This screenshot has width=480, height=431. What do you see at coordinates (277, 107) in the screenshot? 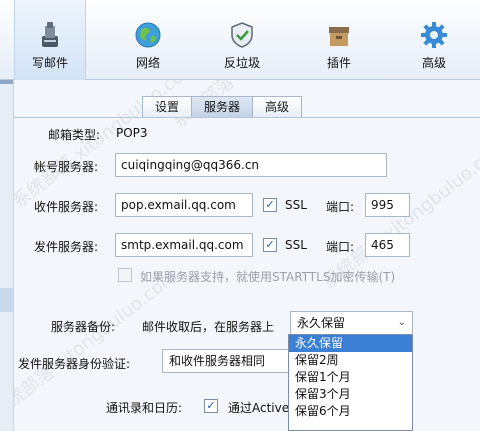
I see `tab-advanced: 高级` at bounding box center [277, 107].